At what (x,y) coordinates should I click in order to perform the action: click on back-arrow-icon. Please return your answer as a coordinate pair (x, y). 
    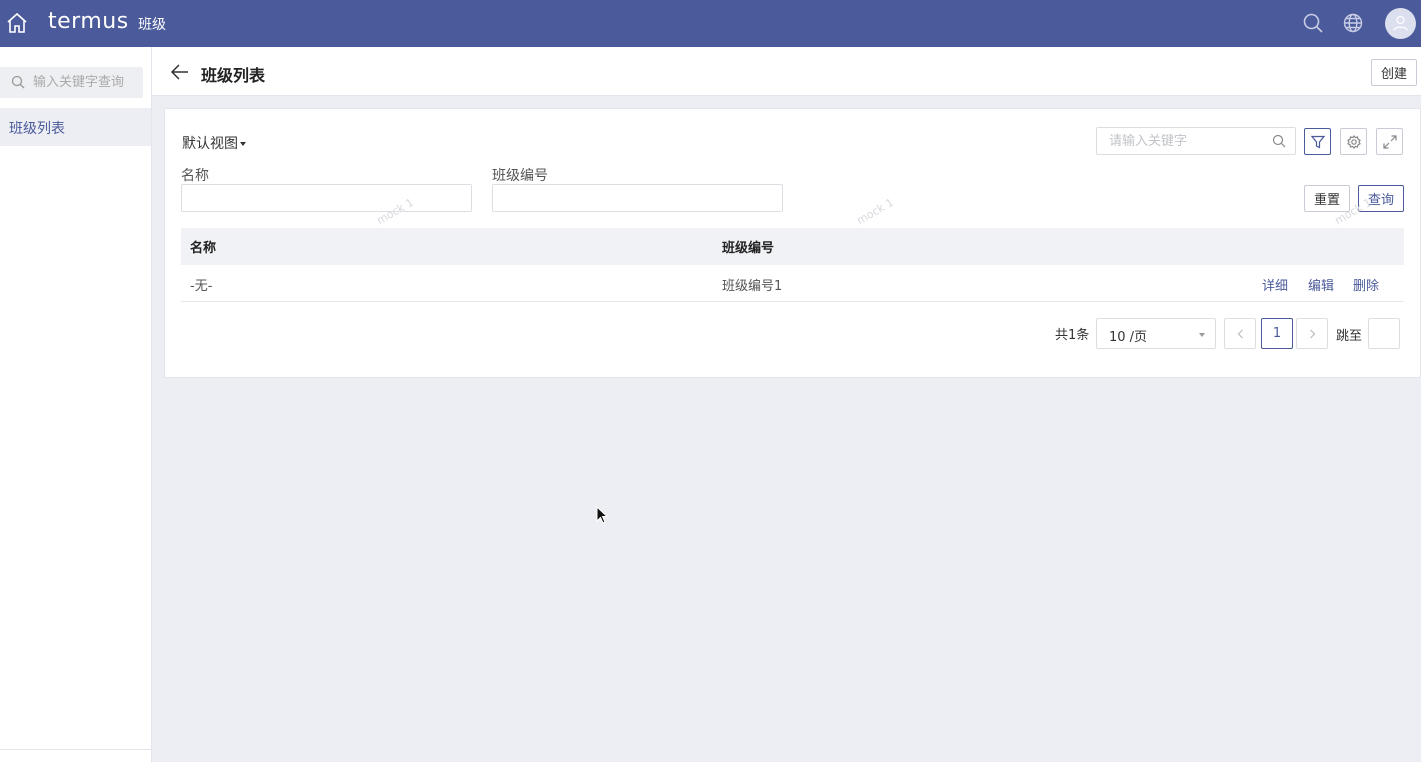
    Looking at the image, I should click on (180, 72).